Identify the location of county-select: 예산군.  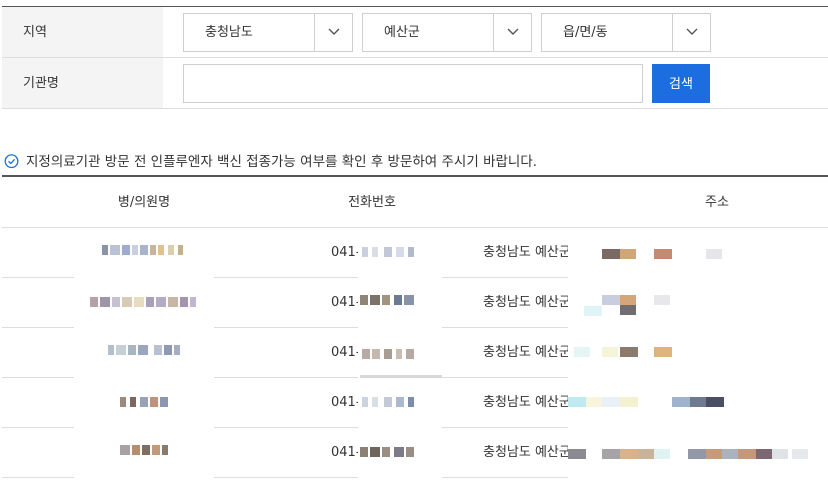
(447, 32).